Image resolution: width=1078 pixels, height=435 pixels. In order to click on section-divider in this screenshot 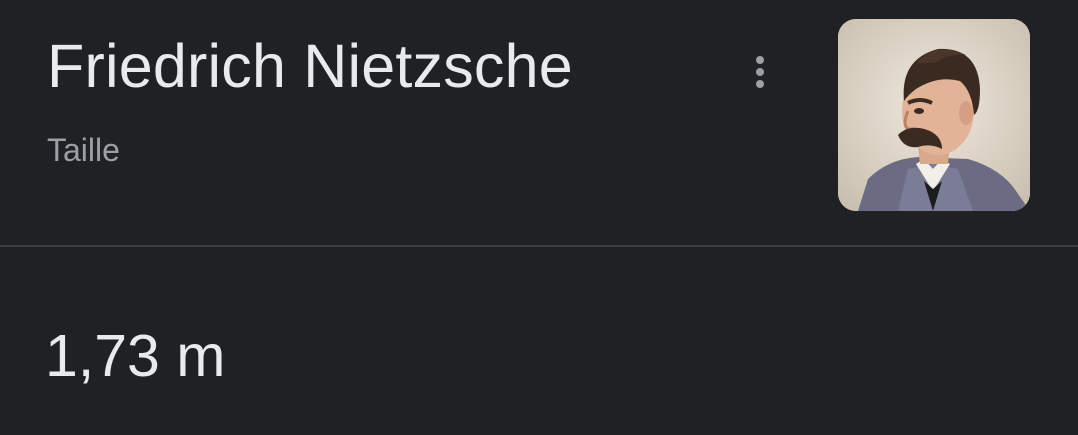, I will do `click(539, 246)`.